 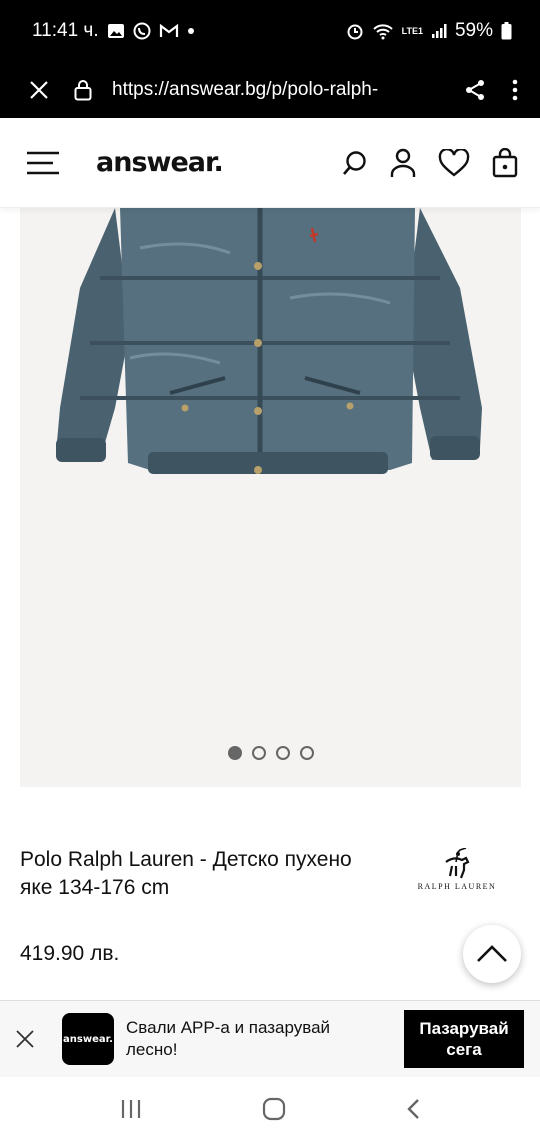 I want to click on gallery-pagination, so click(x=270, y=753).